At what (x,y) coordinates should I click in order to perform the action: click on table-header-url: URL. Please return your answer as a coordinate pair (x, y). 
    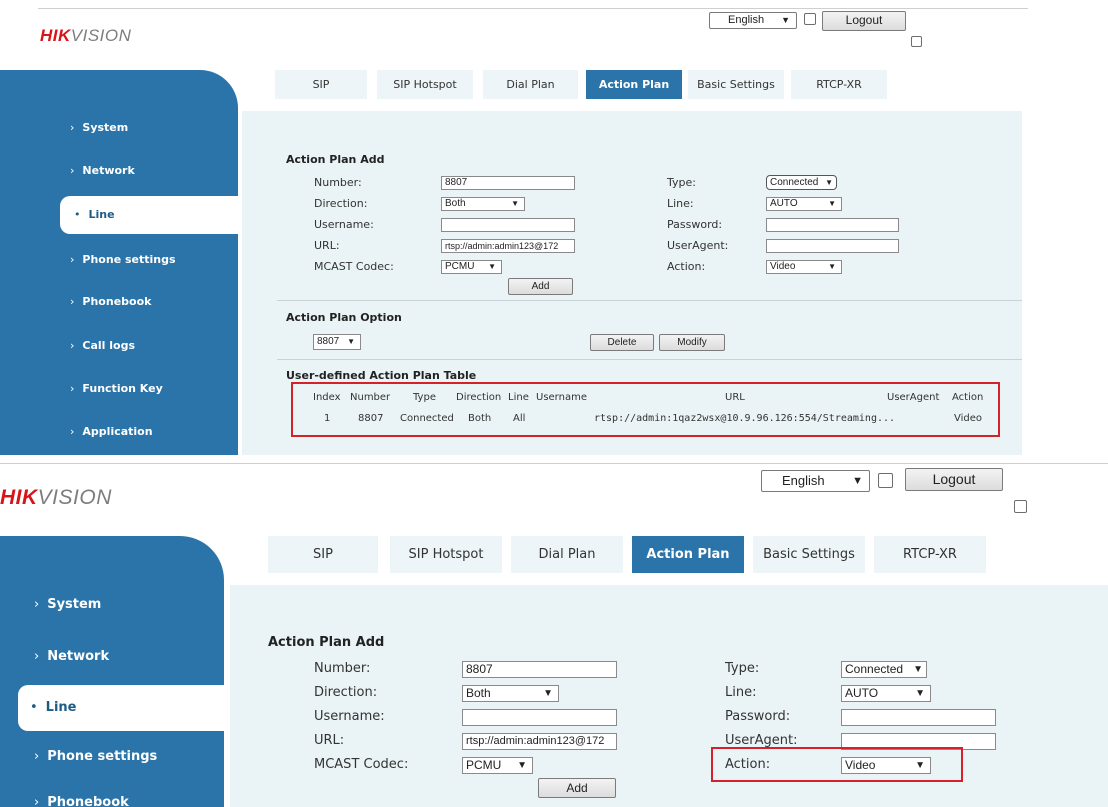
    Looking at the image, I should click on (735, 397).